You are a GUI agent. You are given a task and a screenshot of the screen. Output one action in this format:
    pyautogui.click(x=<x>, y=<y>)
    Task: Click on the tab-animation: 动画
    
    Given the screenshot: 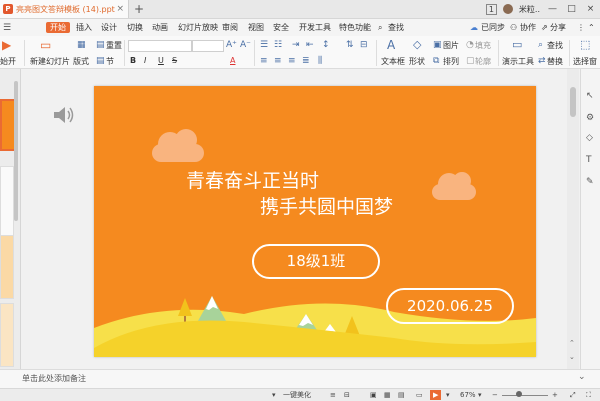 What is the action you would take?
    pyautogui.click(x=160, y=27)
    